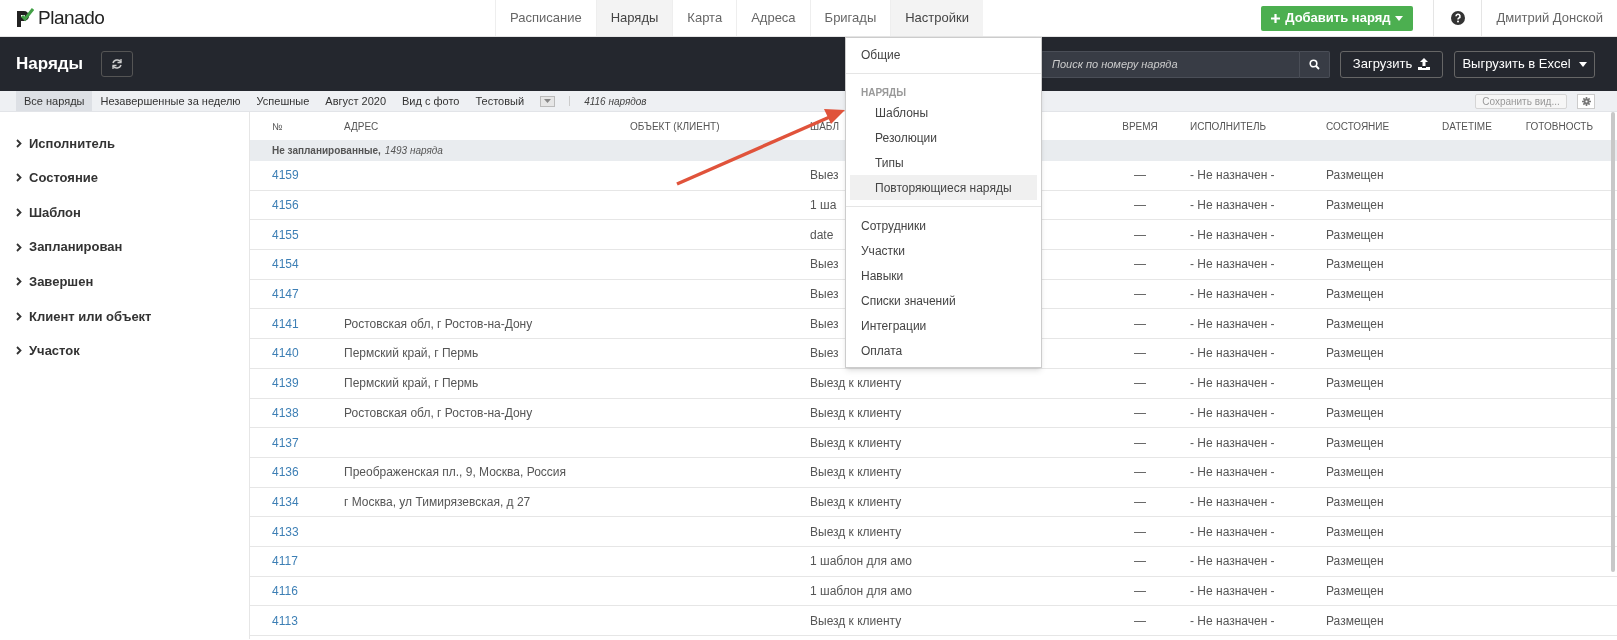 This screenshot has height=640, width=1617. Describe the element at coordinates (40, 212) in the screenshot. I see `filter-item: Шаблон` at that location.